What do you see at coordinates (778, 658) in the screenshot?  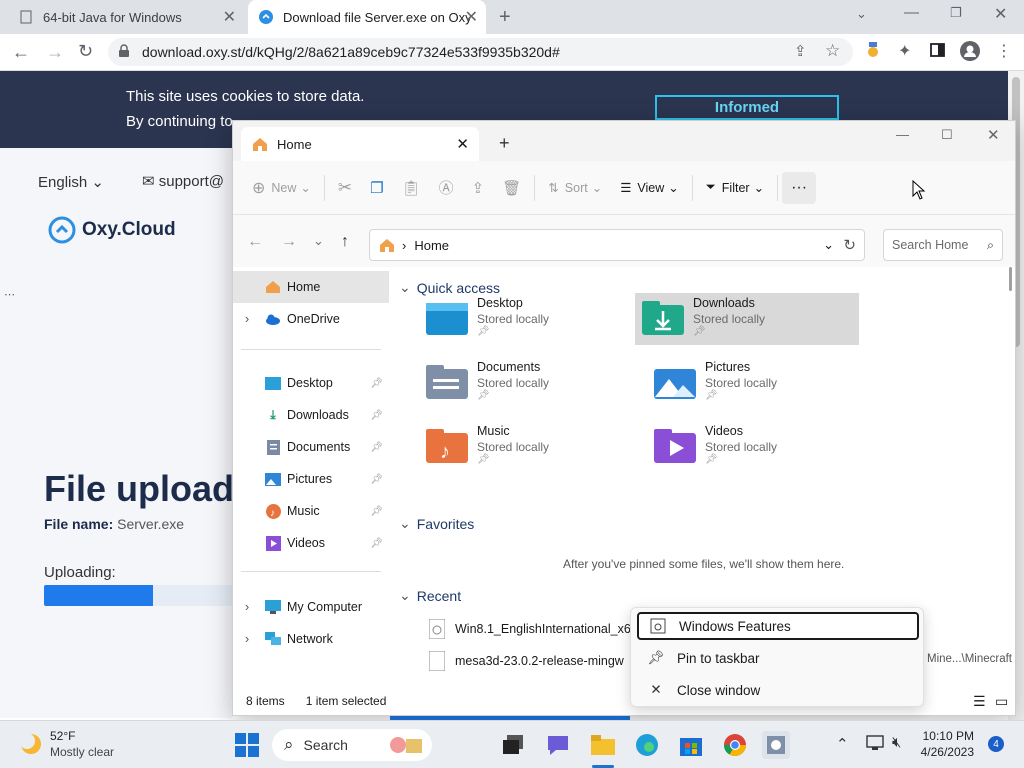 I see `menu-item-pin-to-taskbar: 📌︎ Pin to taskbar` at bounding box center [778, 658].